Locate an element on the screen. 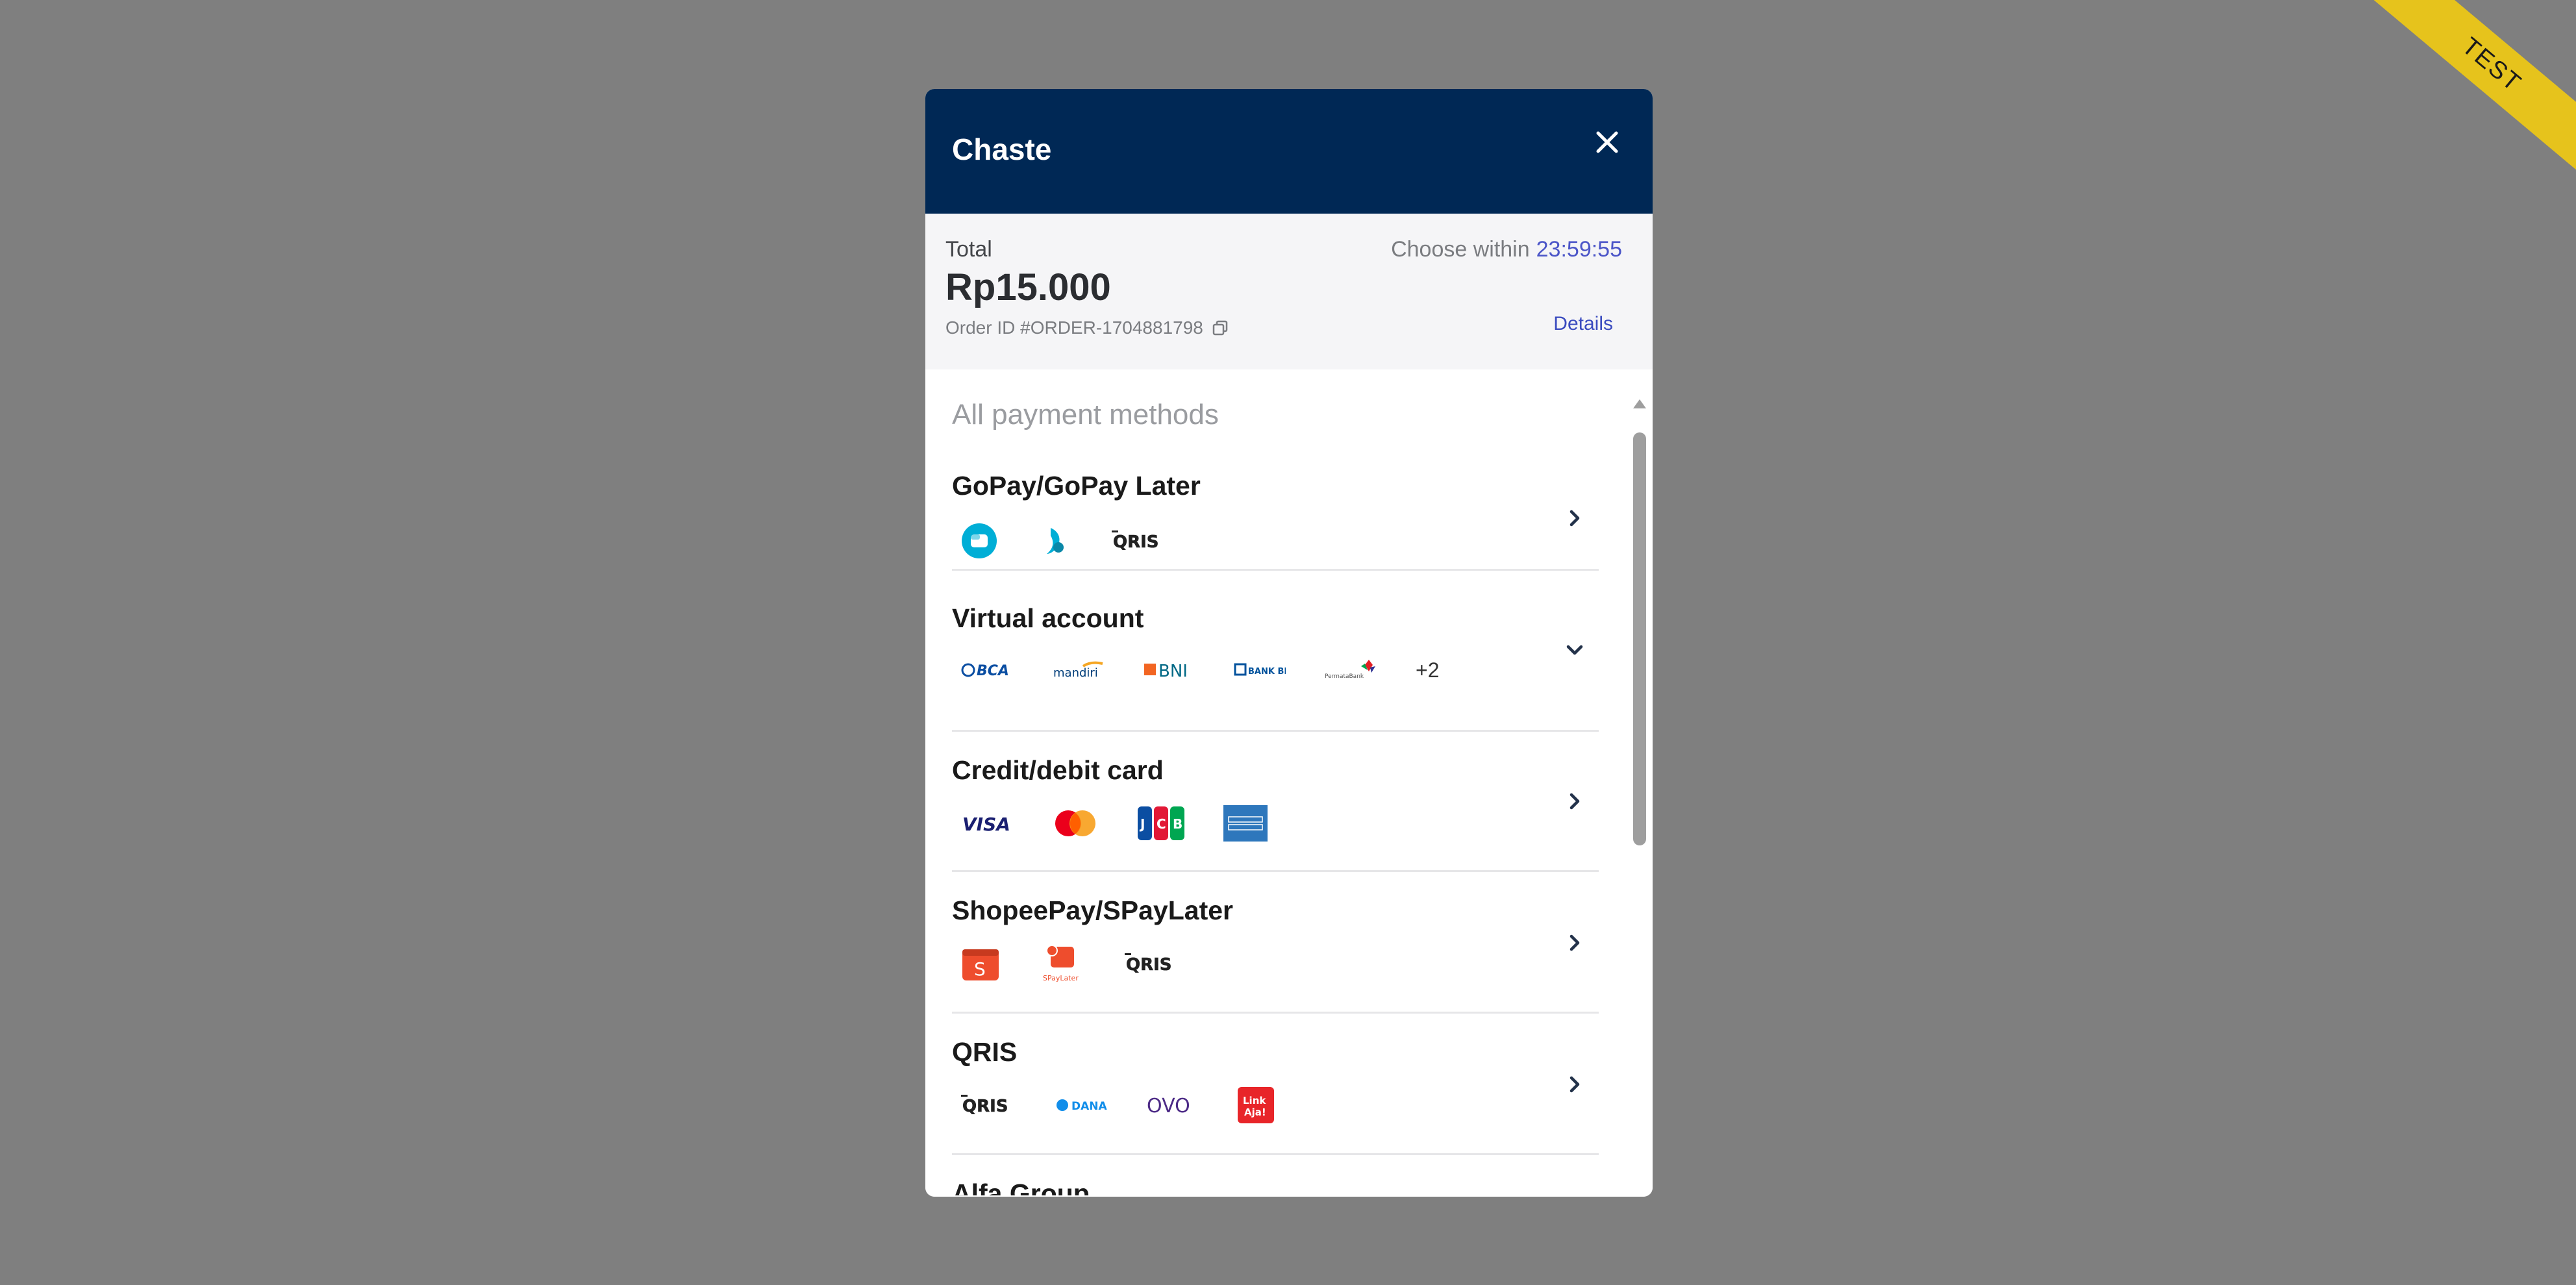 The height and width of the screenshot is (1285, 2576). method-logos: QRIS DANA OVO Link Aja! is located at coordinates (1137, 1105).